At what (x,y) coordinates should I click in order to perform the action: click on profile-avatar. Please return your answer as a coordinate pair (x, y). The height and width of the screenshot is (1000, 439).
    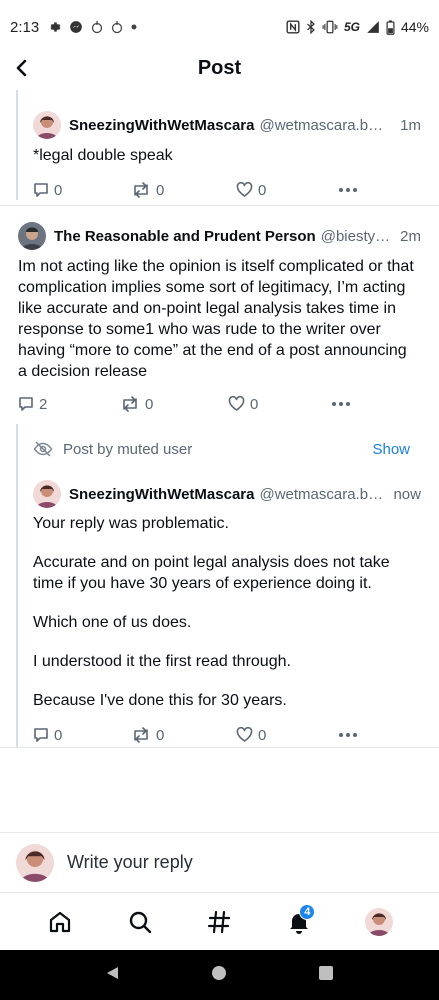
    Looking at the image, I should click on (379, 921).